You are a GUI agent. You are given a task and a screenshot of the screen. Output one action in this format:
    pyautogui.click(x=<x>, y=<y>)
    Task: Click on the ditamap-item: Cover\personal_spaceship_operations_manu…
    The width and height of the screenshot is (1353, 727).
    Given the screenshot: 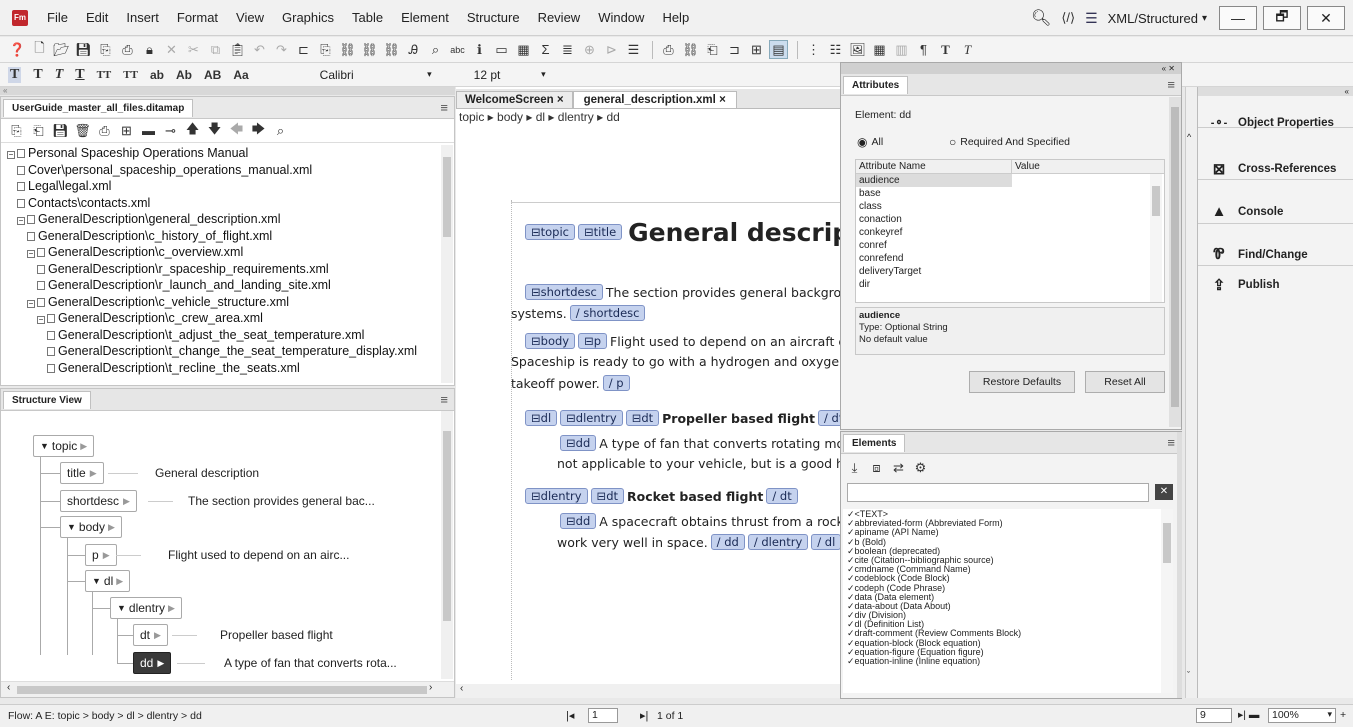 What is the action you would take?
    pyautogui.click(x=230, y=170)
    